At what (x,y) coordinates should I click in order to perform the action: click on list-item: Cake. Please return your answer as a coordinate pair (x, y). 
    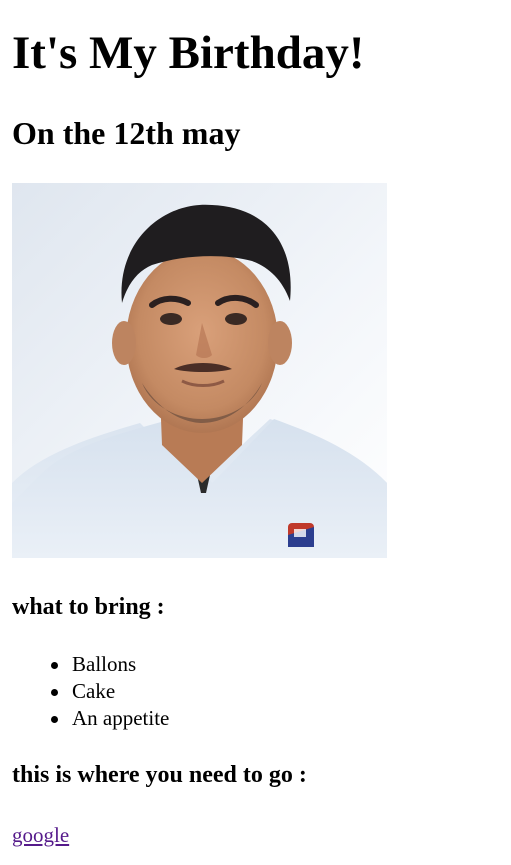
    Looking at the image, I should click on (109, 691).